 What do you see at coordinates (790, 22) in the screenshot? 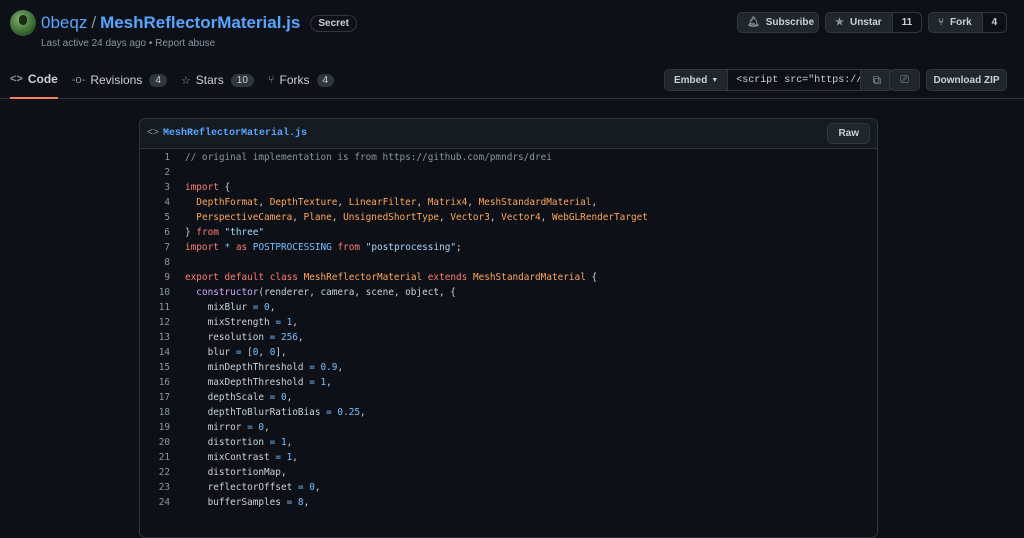
I see `subscribe-label: Subscribe` at bounding box center [790, 22].